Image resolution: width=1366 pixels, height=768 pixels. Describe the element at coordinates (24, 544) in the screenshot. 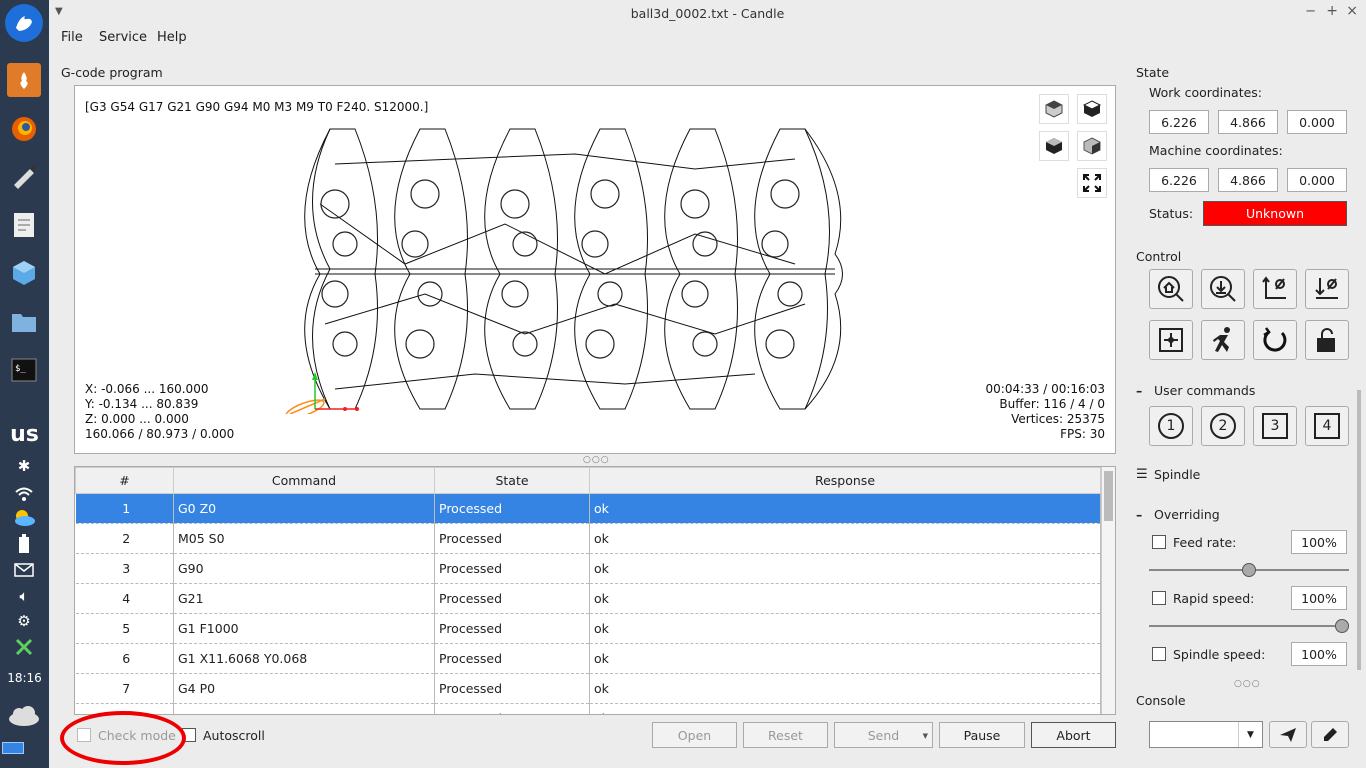

I see `battery-icon` at that location.